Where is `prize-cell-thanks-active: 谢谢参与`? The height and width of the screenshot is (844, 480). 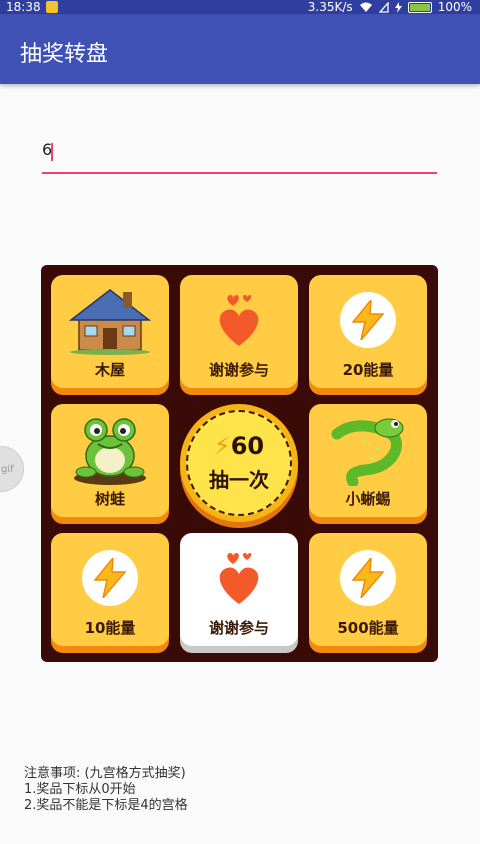 prize-cell-thanks-active: 谢谢参与 is located at coordinates (239, 589).